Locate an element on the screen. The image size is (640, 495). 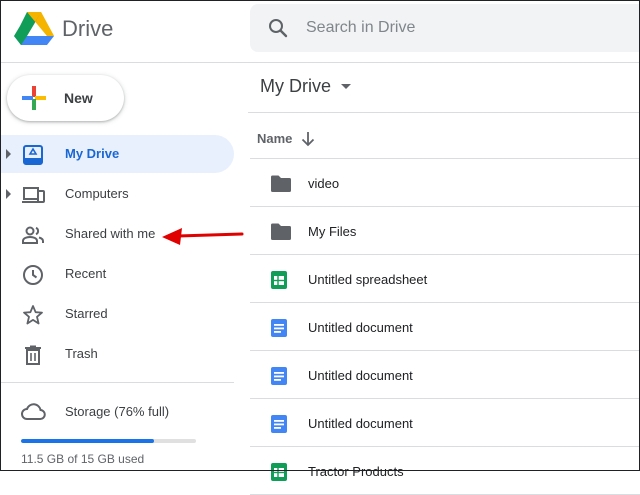
new-button-label: New is located at coordinates (78, 98).